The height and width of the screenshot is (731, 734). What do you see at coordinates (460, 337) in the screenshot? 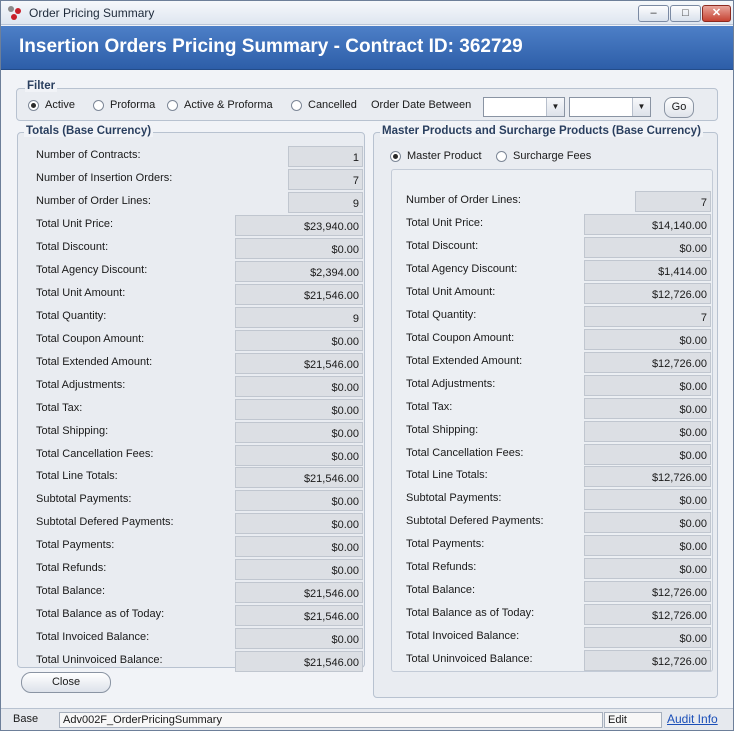
I see `master-label: Total Coupon Amount:` at bounding box center [460, 337].